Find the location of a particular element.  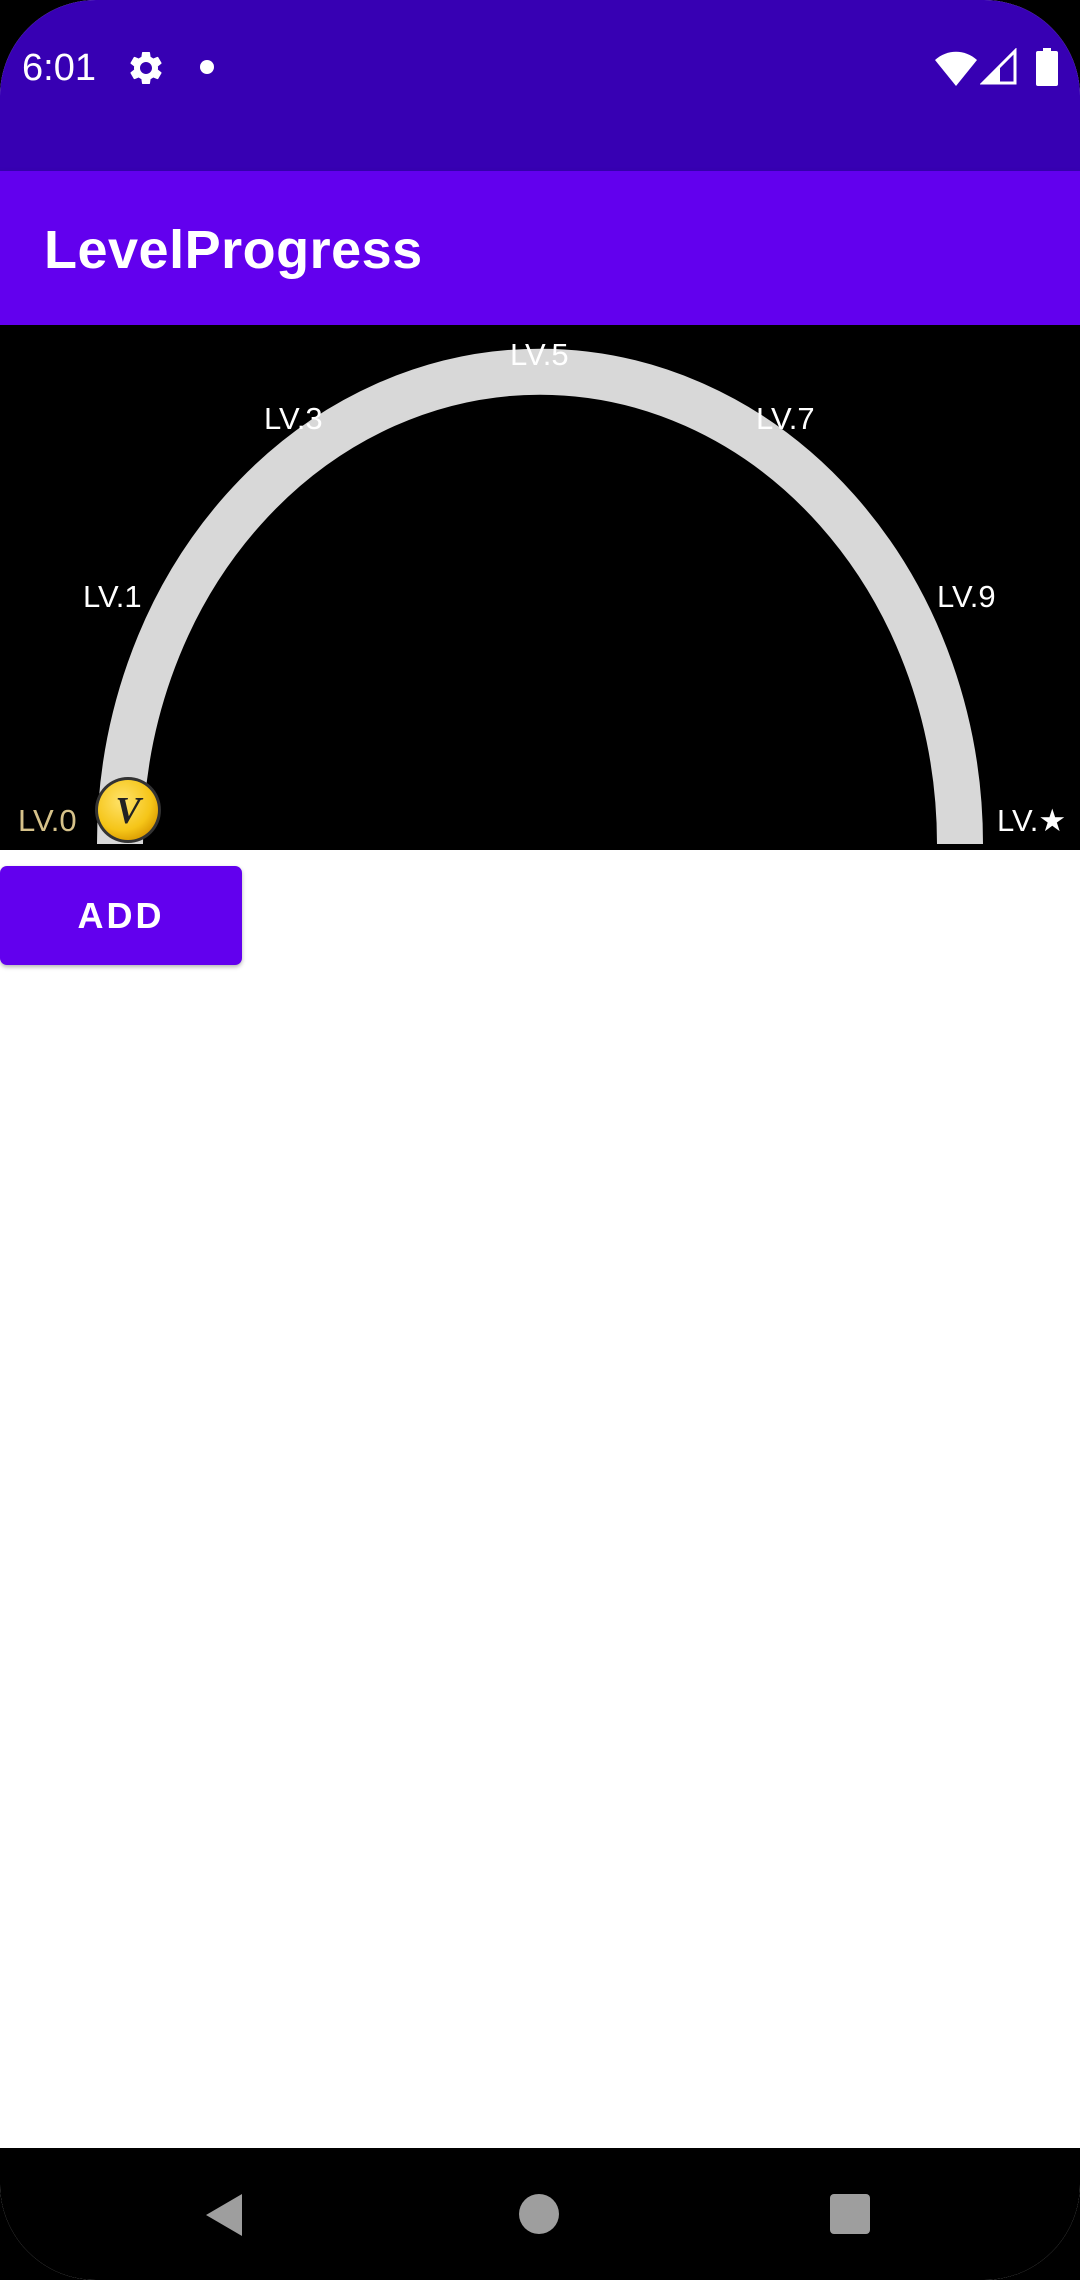

level-label-lv-star: LV.★ is located at coordinates (1032, 820).